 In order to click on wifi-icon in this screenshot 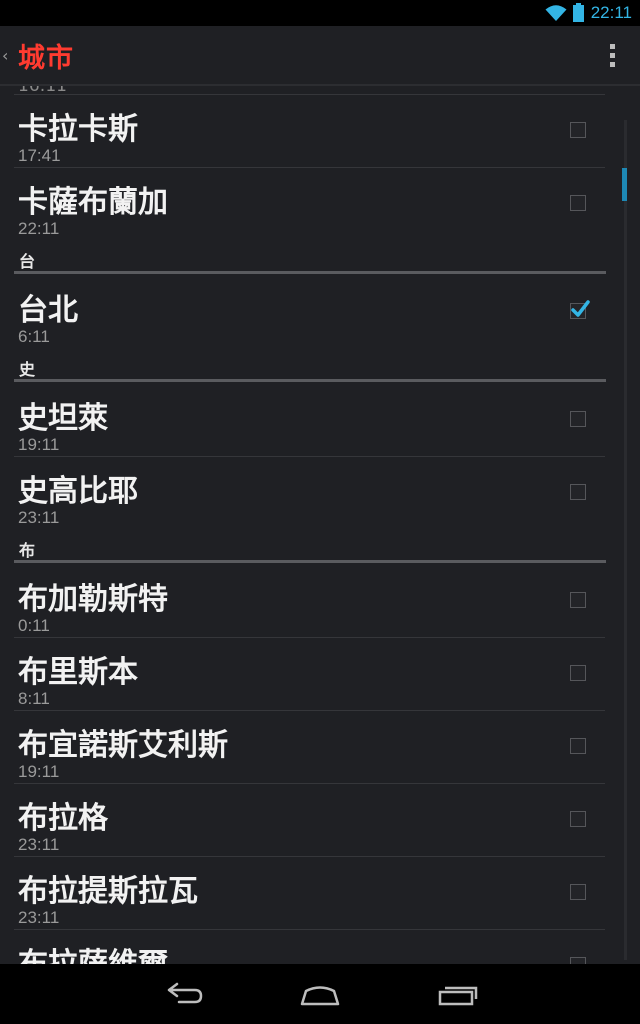, I will do `click(556, 13)`.